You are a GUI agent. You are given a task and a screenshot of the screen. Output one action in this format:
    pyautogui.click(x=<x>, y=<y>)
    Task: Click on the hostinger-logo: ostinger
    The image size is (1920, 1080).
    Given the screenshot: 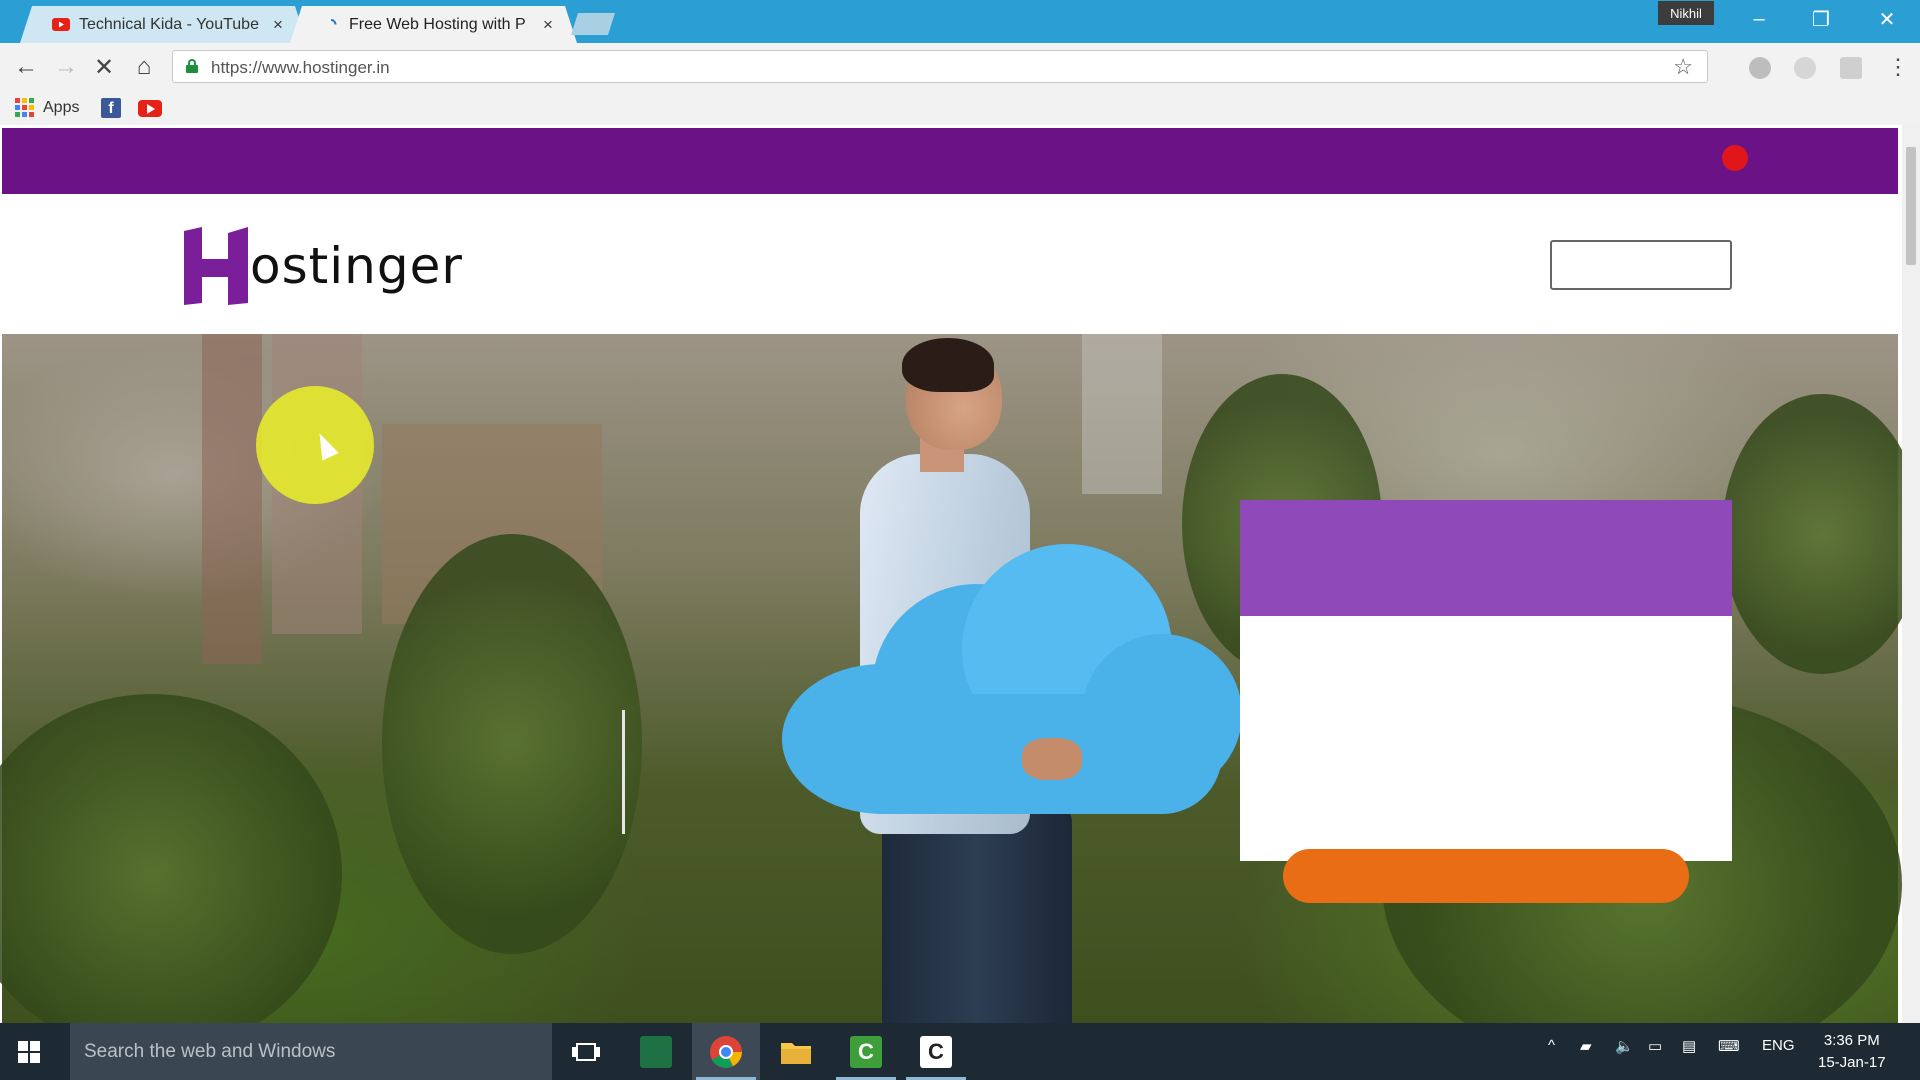 What is the action you would take?
    pyautogui.click(x=321, y=266)
    